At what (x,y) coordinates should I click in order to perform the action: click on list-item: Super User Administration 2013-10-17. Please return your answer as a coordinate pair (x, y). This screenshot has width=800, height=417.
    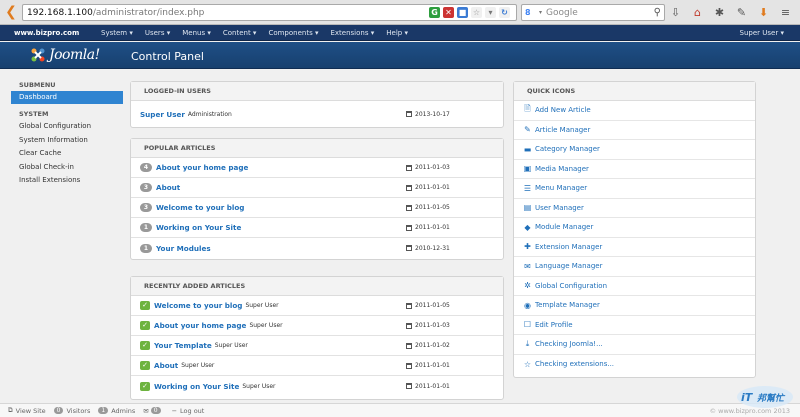
    Looking at the image, I should click on (295, 114).